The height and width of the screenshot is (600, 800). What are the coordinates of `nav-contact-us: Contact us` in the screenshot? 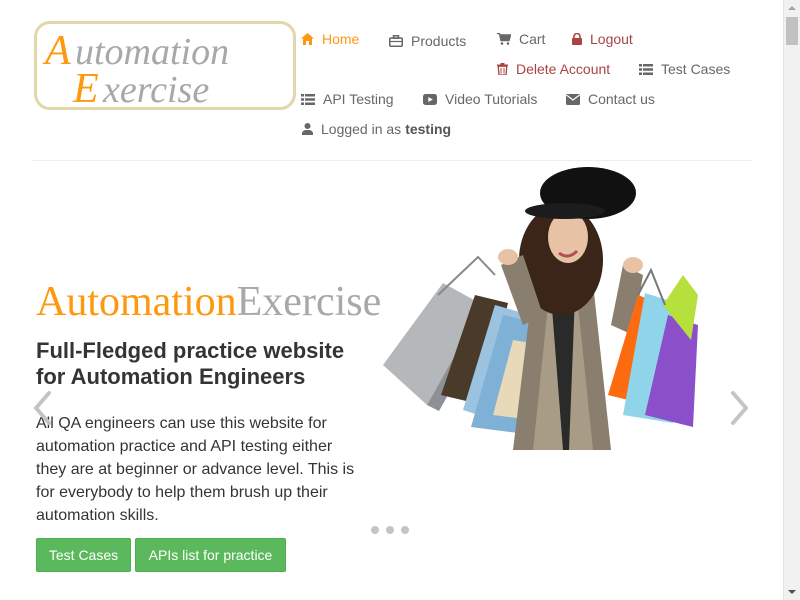 It's located at (610, 99).